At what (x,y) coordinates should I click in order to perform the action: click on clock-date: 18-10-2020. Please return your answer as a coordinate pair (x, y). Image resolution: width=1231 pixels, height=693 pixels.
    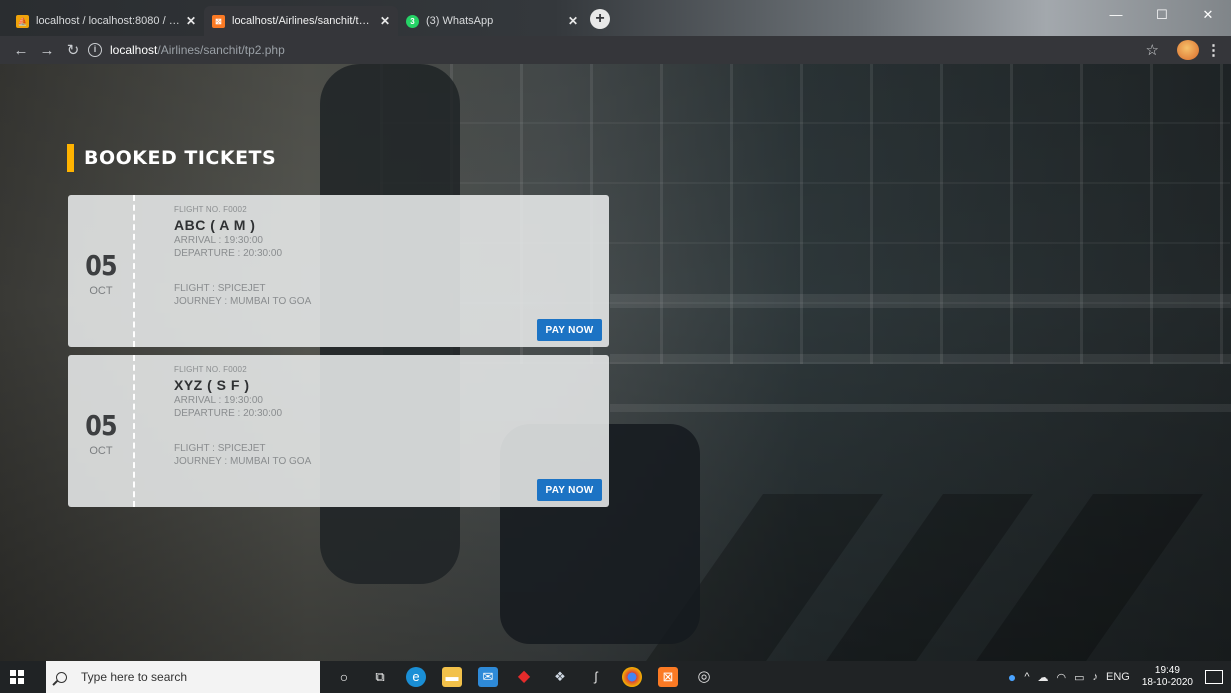
    Looking at the image, I should click on (1167, 682).